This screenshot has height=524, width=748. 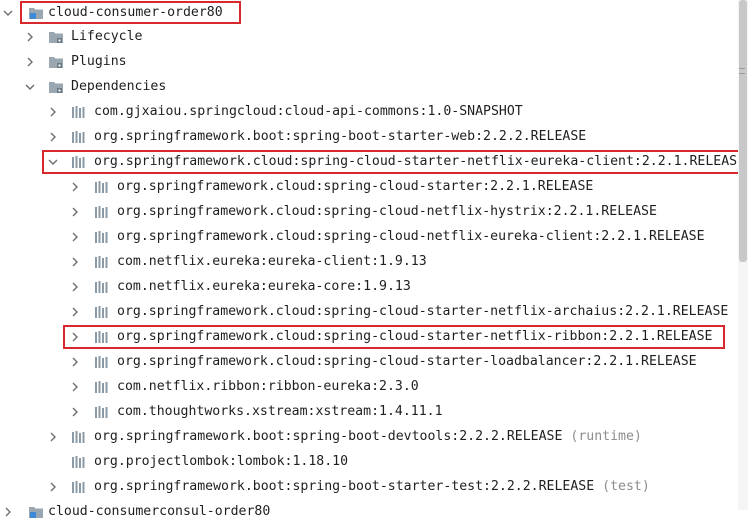 I want to click on module-label: cloud-consumerconsul-order80, so click(x=159, y=511).